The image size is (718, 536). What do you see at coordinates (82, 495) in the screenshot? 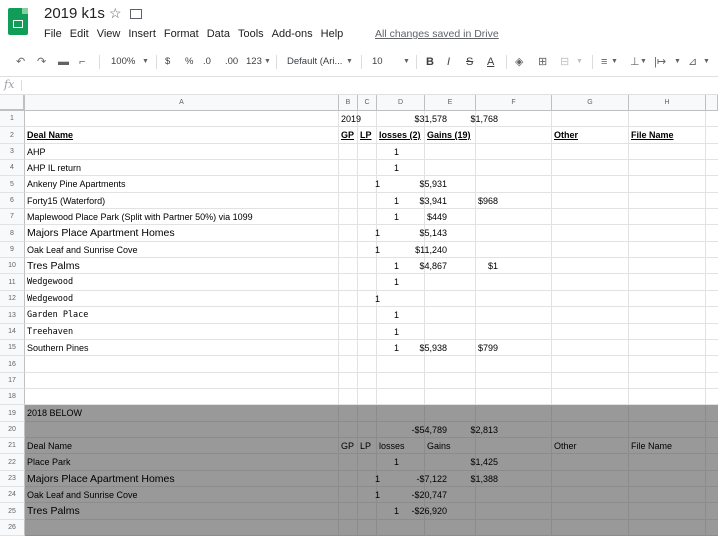
I see `cell-a24: Oak Leaf and Sunrise Cove` at bounding box center [82, 495].